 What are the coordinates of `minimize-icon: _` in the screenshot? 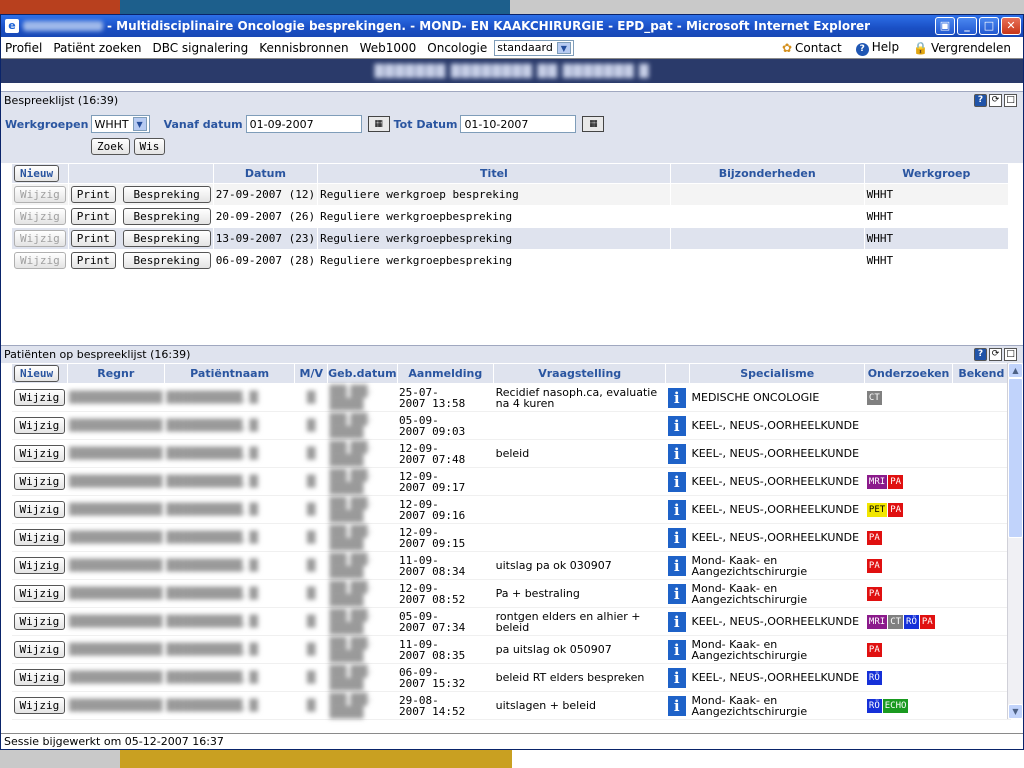 It's located at (967, 26).